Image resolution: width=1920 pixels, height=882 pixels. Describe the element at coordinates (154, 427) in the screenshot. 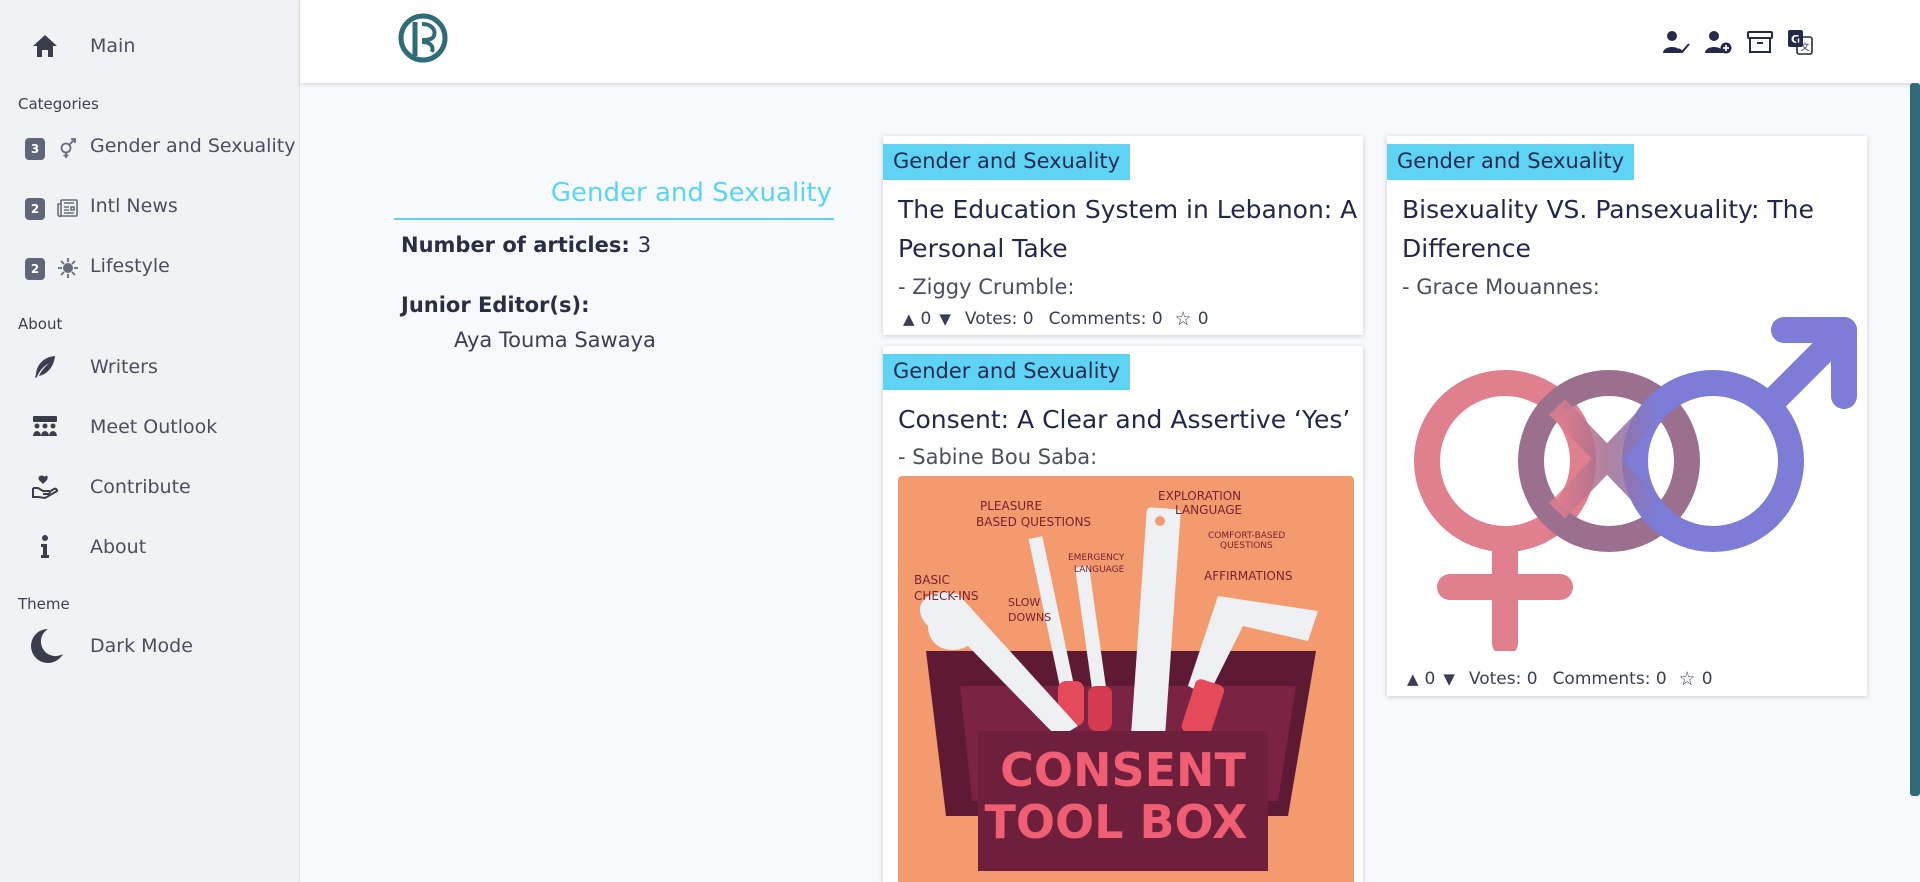

I see `sidebar-item-label: Meet Outlook` at that location.